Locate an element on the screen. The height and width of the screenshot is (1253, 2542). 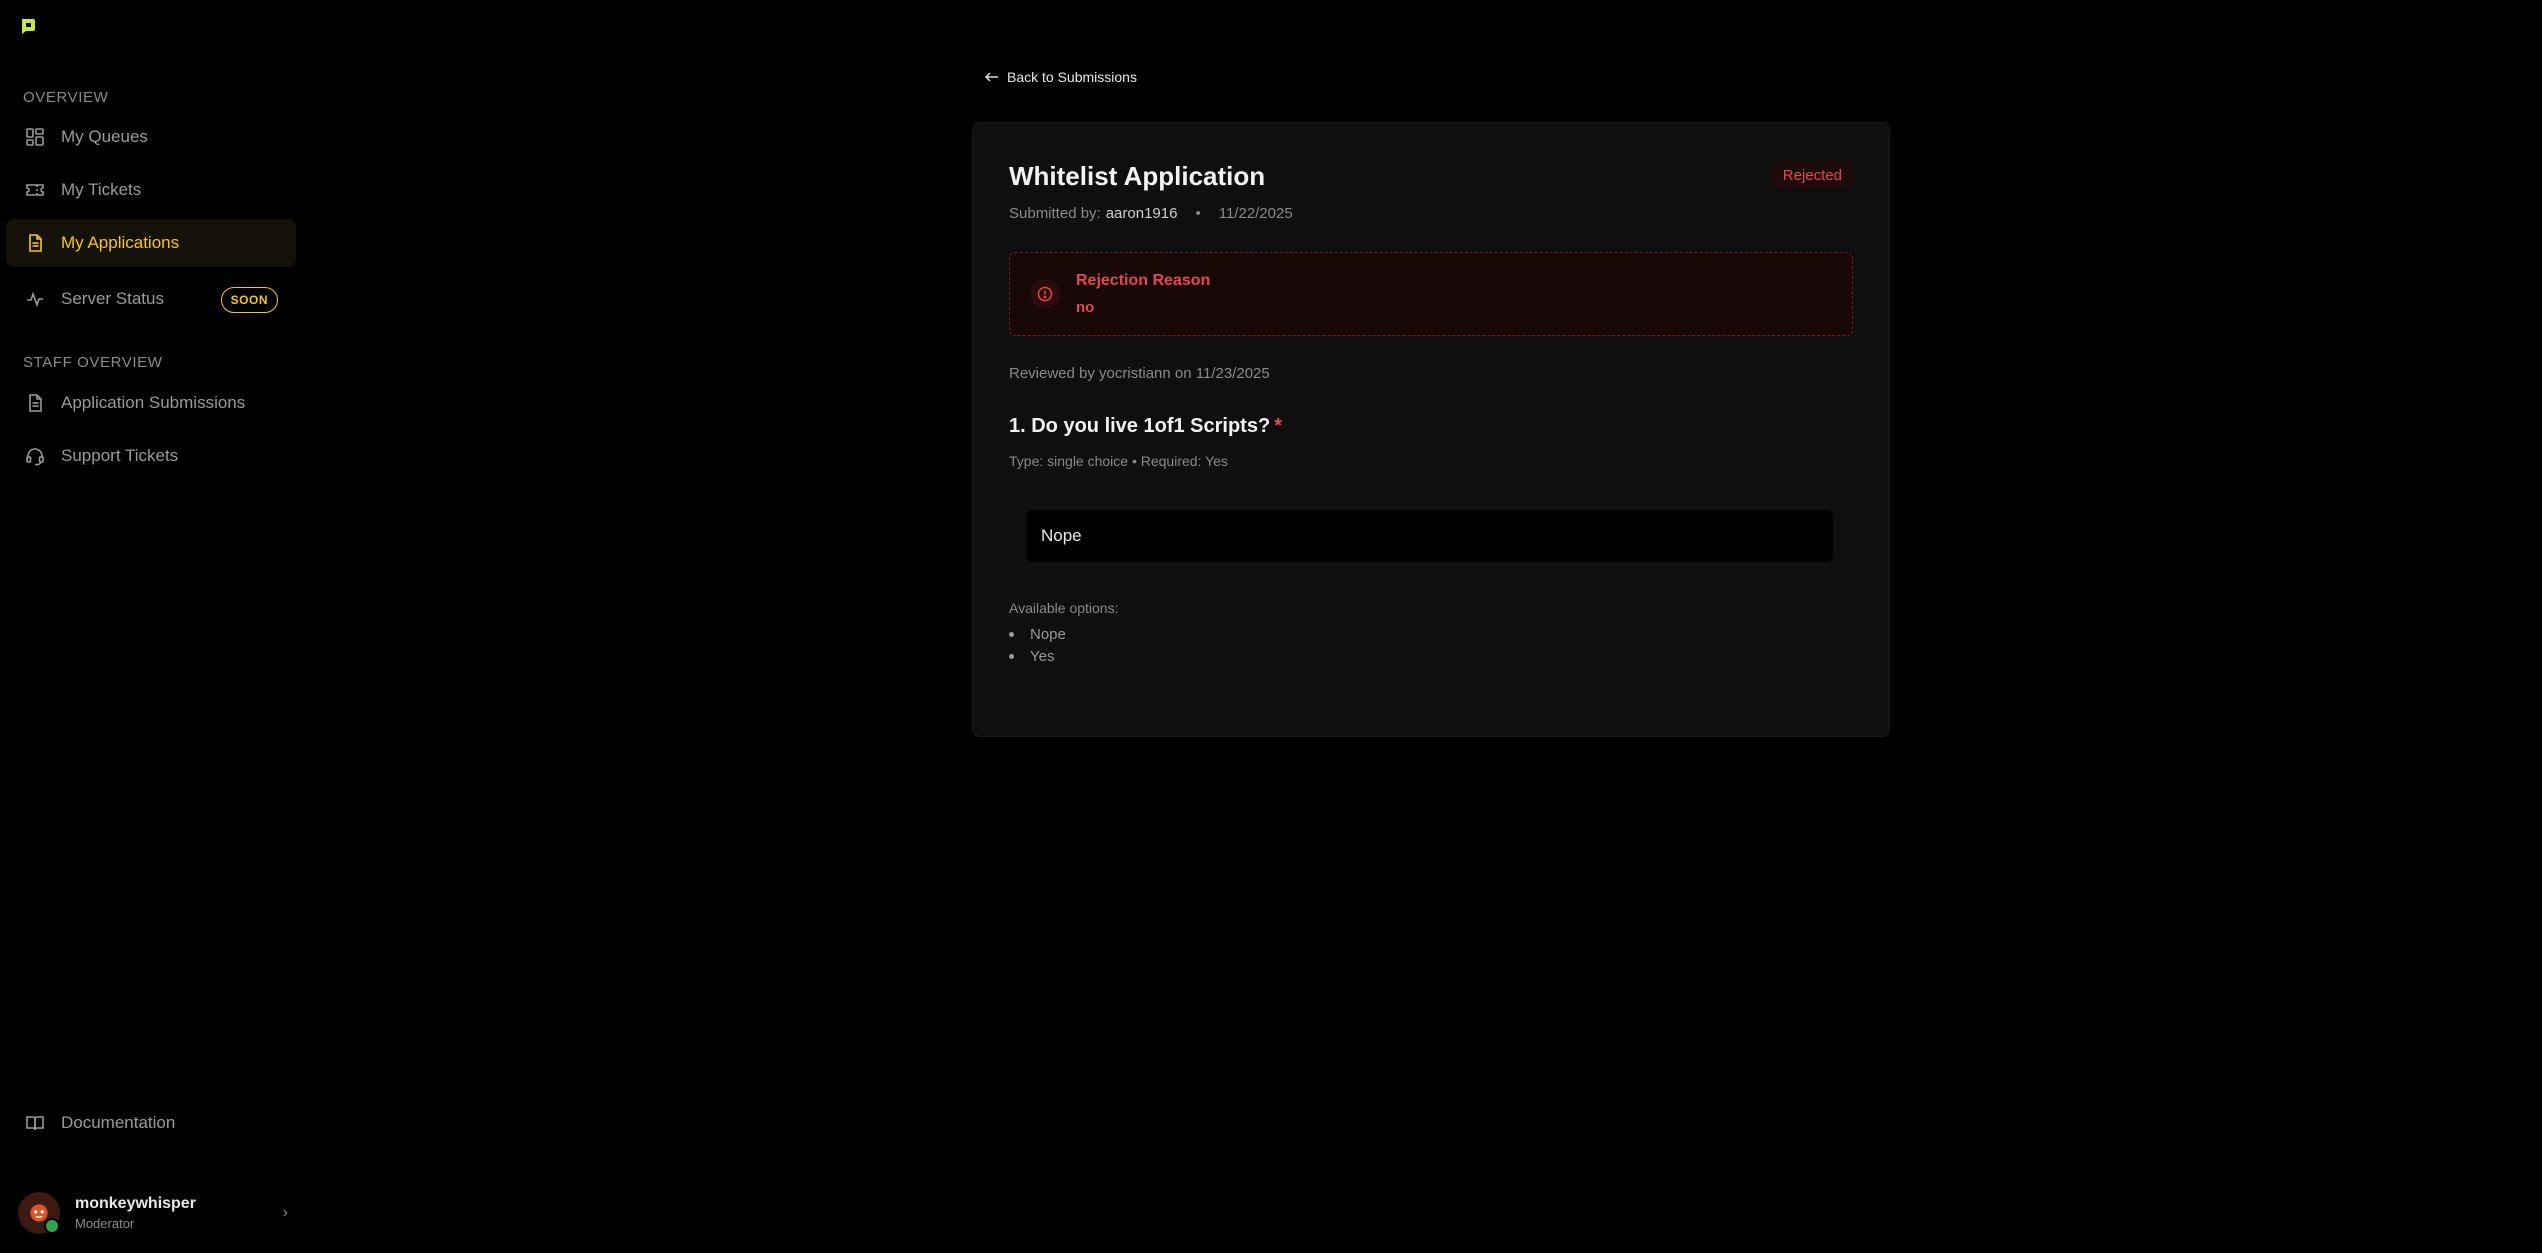
overview-section-label: OVERVIEW is located at coordinates (66, 97).